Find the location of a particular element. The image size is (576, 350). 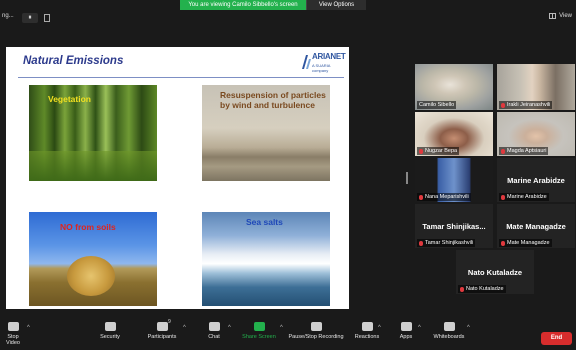

share-screen-button: Share Screen is located at coordinates (259, 331).